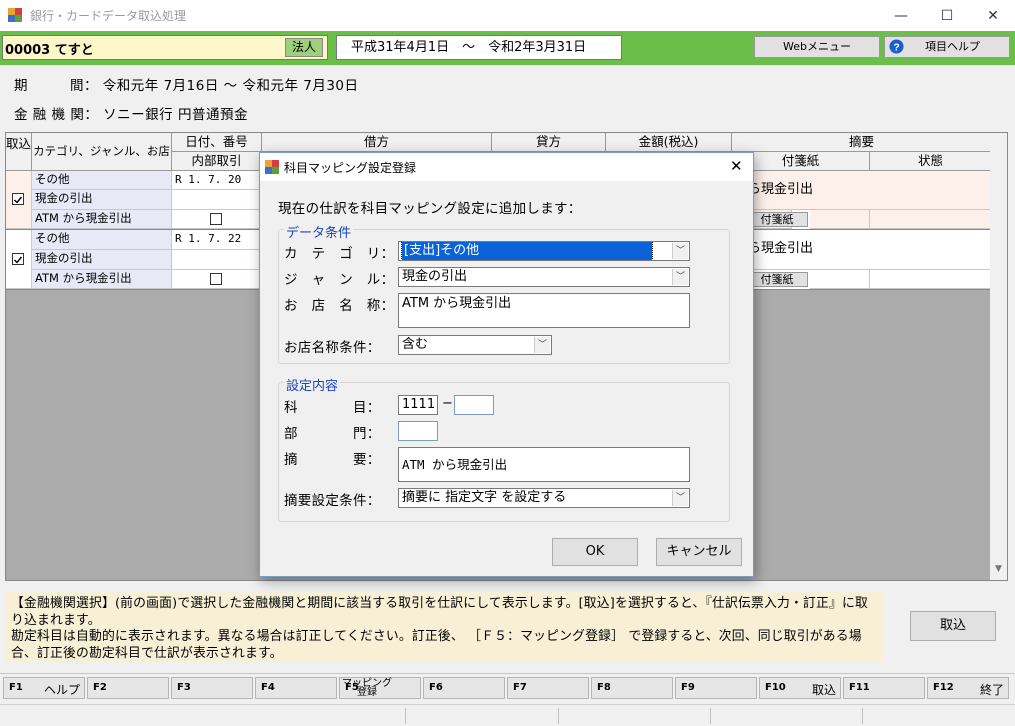 The image size is (1015, 726). I want to click on item-help-button: ? 項目ヘルプ, so click(947, 47).